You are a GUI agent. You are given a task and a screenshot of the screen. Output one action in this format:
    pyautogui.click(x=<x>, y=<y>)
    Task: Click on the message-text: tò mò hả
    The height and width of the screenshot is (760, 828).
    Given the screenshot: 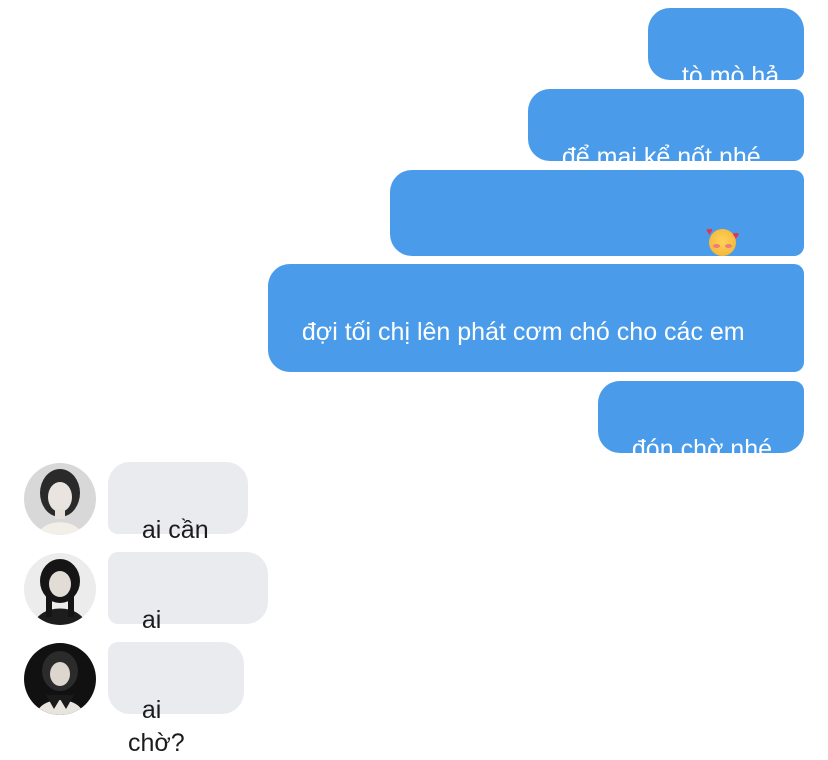 What is the action you would take?
    pyautogui.click(x=730, y=76)
    